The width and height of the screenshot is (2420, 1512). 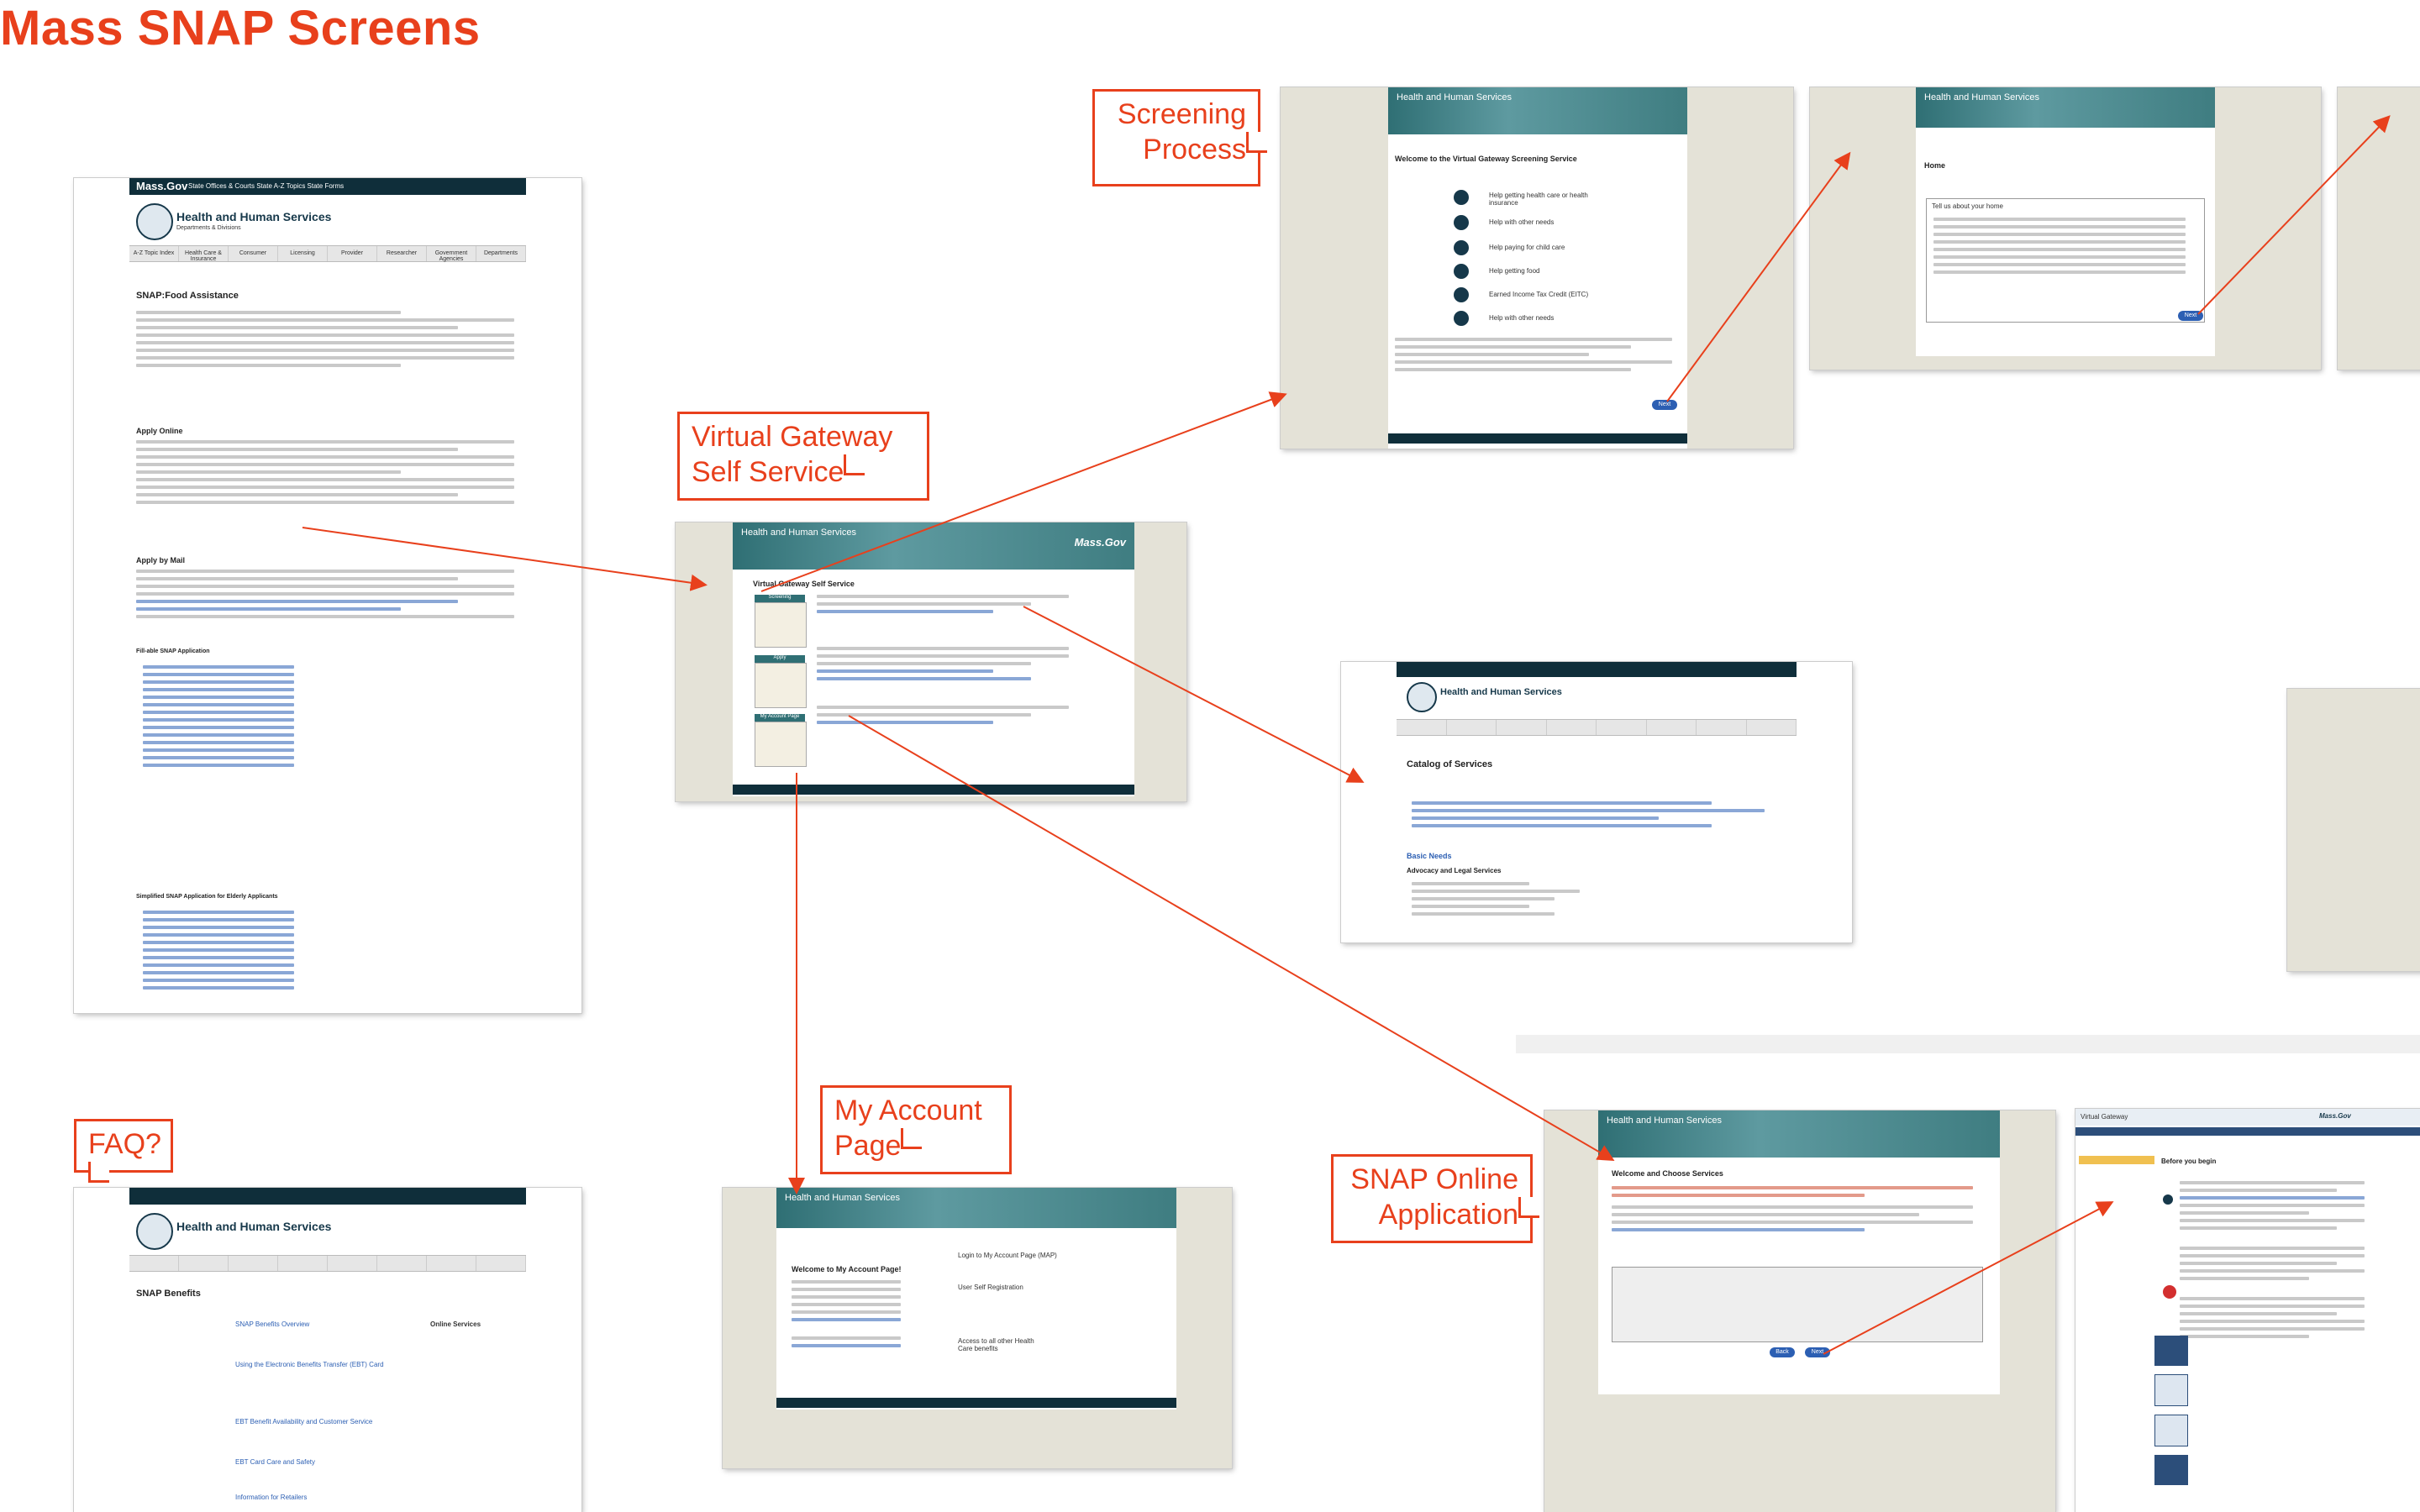 What do you see at coordinates (505, 559) in the screenshot?
I see `arrow-snap-to-vg` at bounding box center [505, 559].